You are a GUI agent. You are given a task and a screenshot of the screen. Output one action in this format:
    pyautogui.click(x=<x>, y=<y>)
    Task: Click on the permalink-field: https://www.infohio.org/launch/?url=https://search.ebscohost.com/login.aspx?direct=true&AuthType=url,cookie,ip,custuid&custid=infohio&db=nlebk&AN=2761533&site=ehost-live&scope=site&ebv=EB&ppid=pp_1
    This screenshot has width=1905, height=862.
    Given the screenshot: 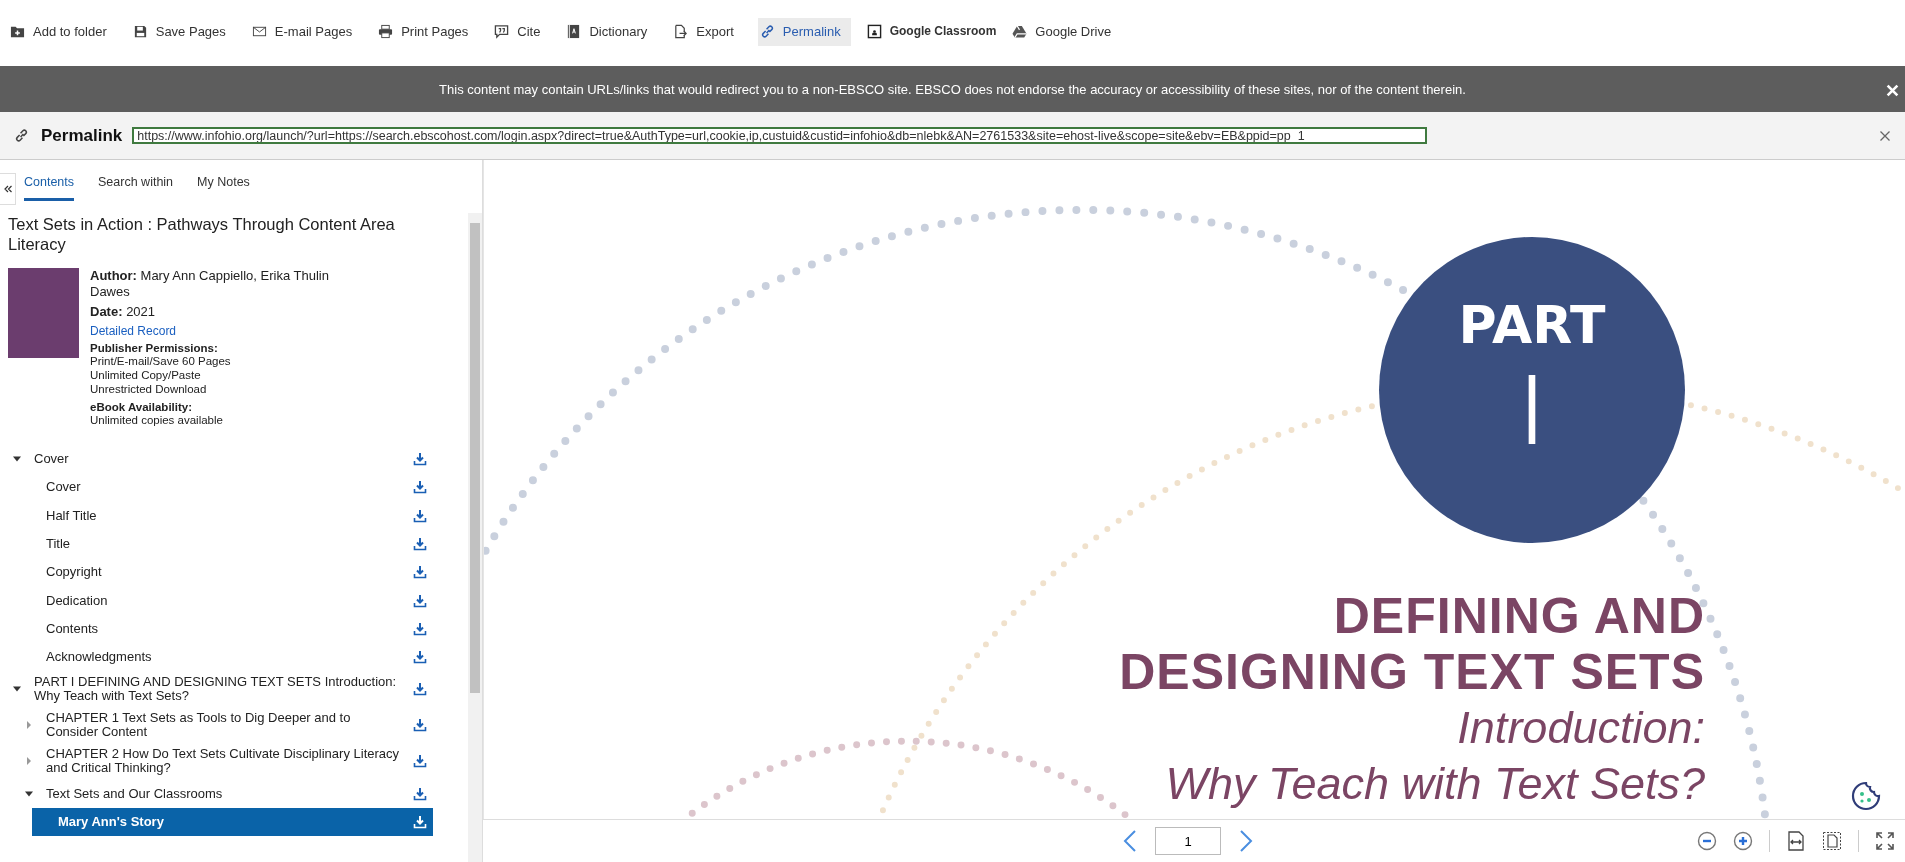 What is the action you would take?
    pyautogui.click(x=780, y=135)
    